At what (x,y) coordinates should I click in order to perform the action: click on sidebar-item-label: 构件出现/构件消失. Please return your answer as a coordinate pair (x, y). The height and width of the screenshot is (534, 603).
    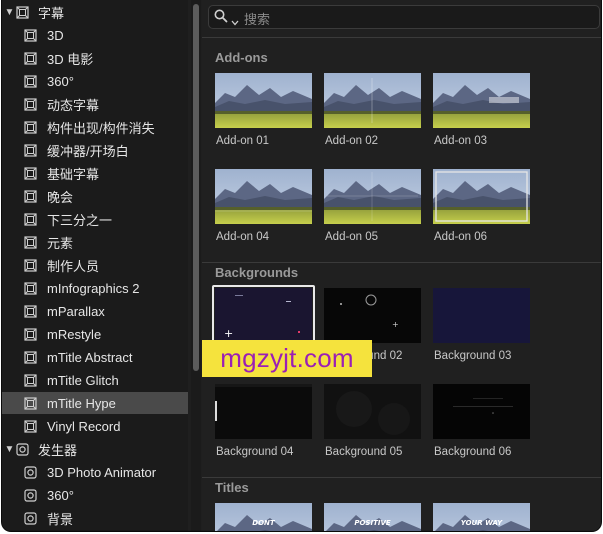
    Looking at the image, I should click on (101, 128).